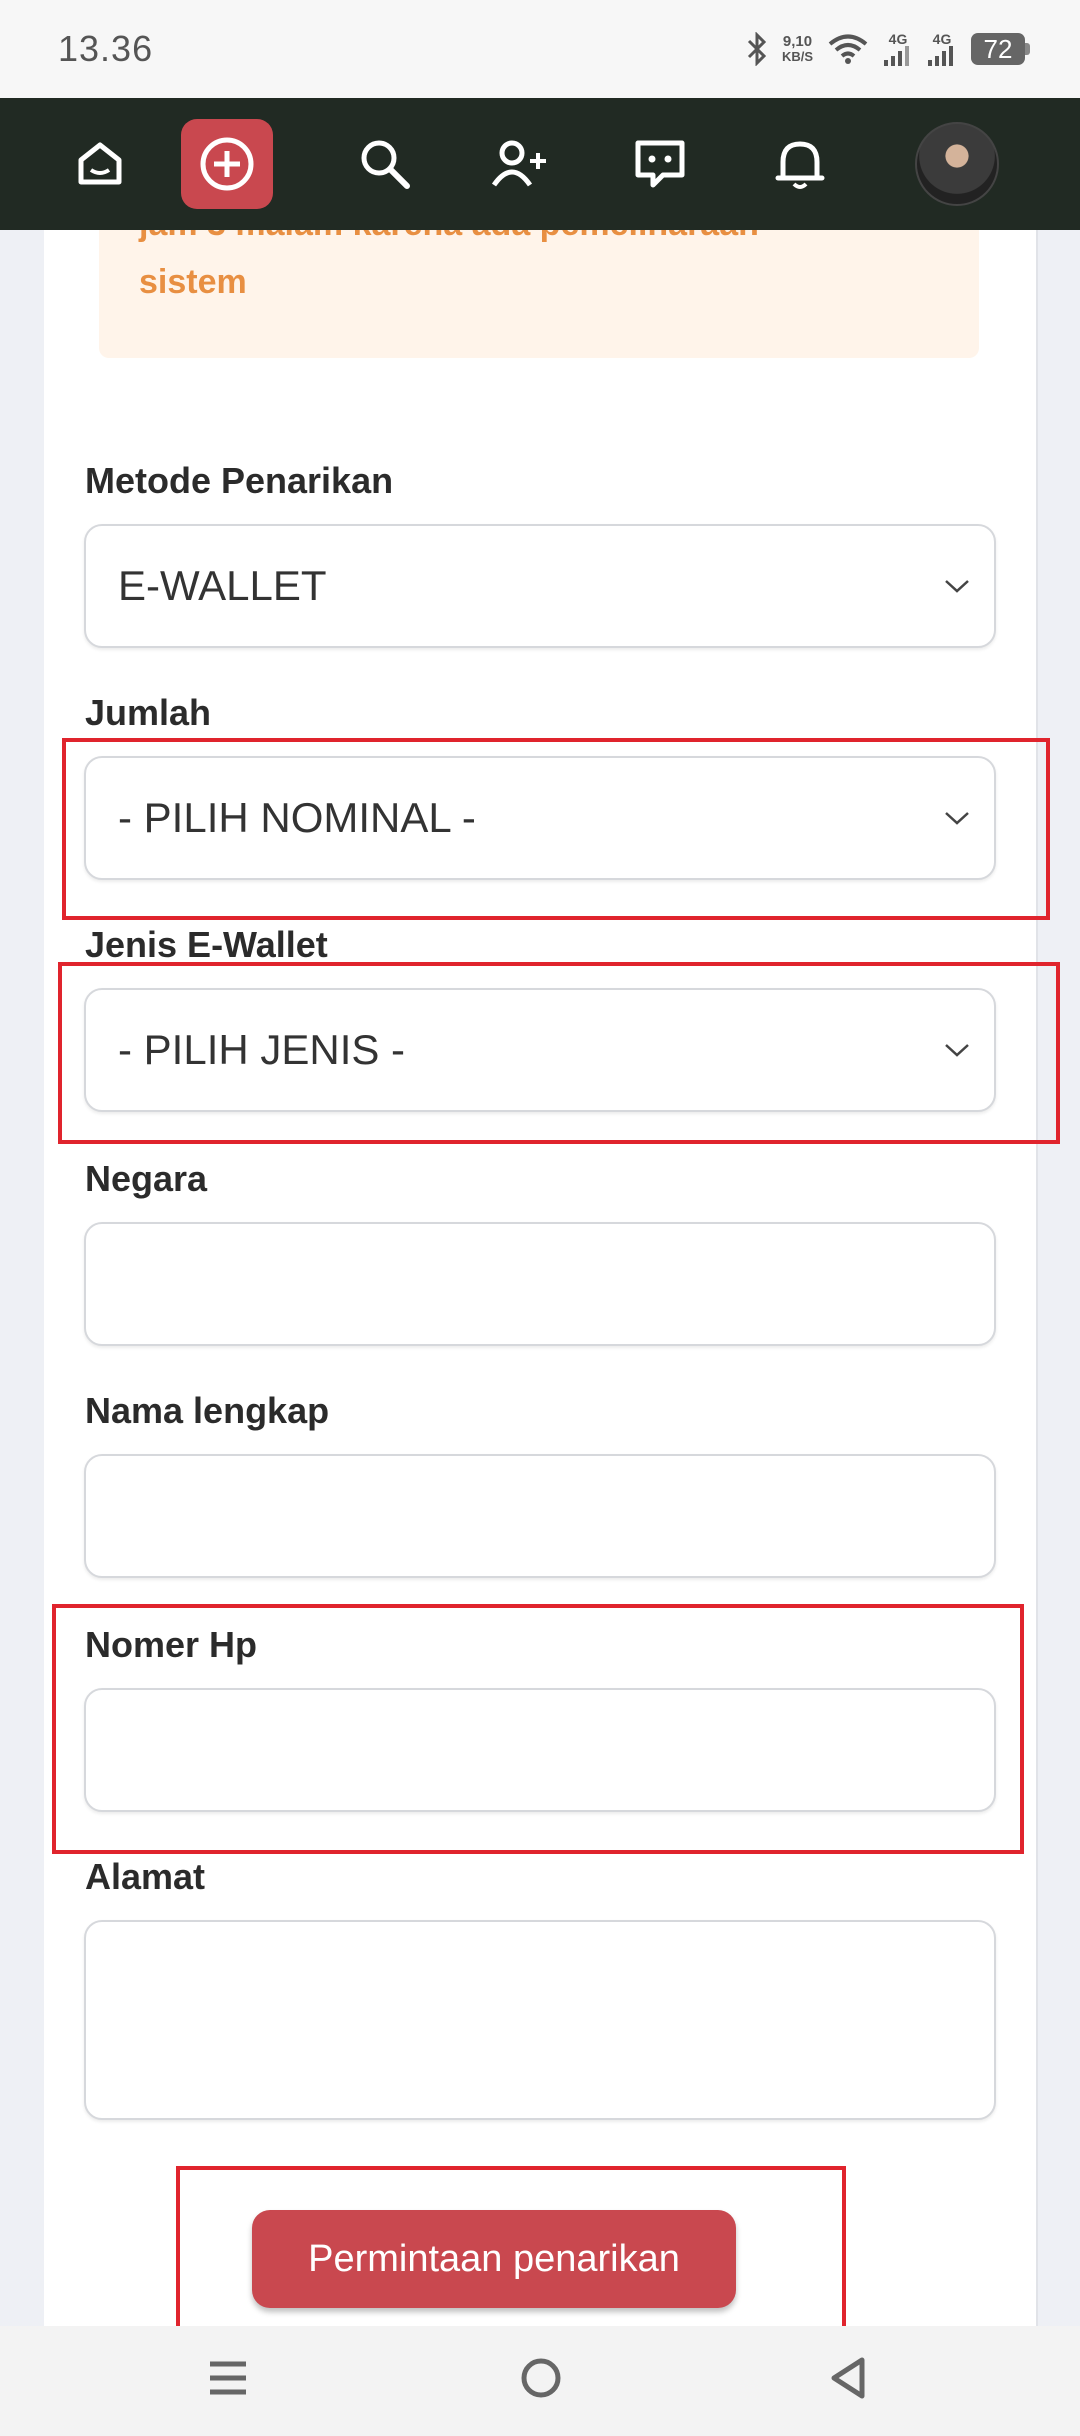  What do you see at coordinates (538, 1729) in the screenshot?
I see `highlight-phone` at bounding box center [538, 1729].